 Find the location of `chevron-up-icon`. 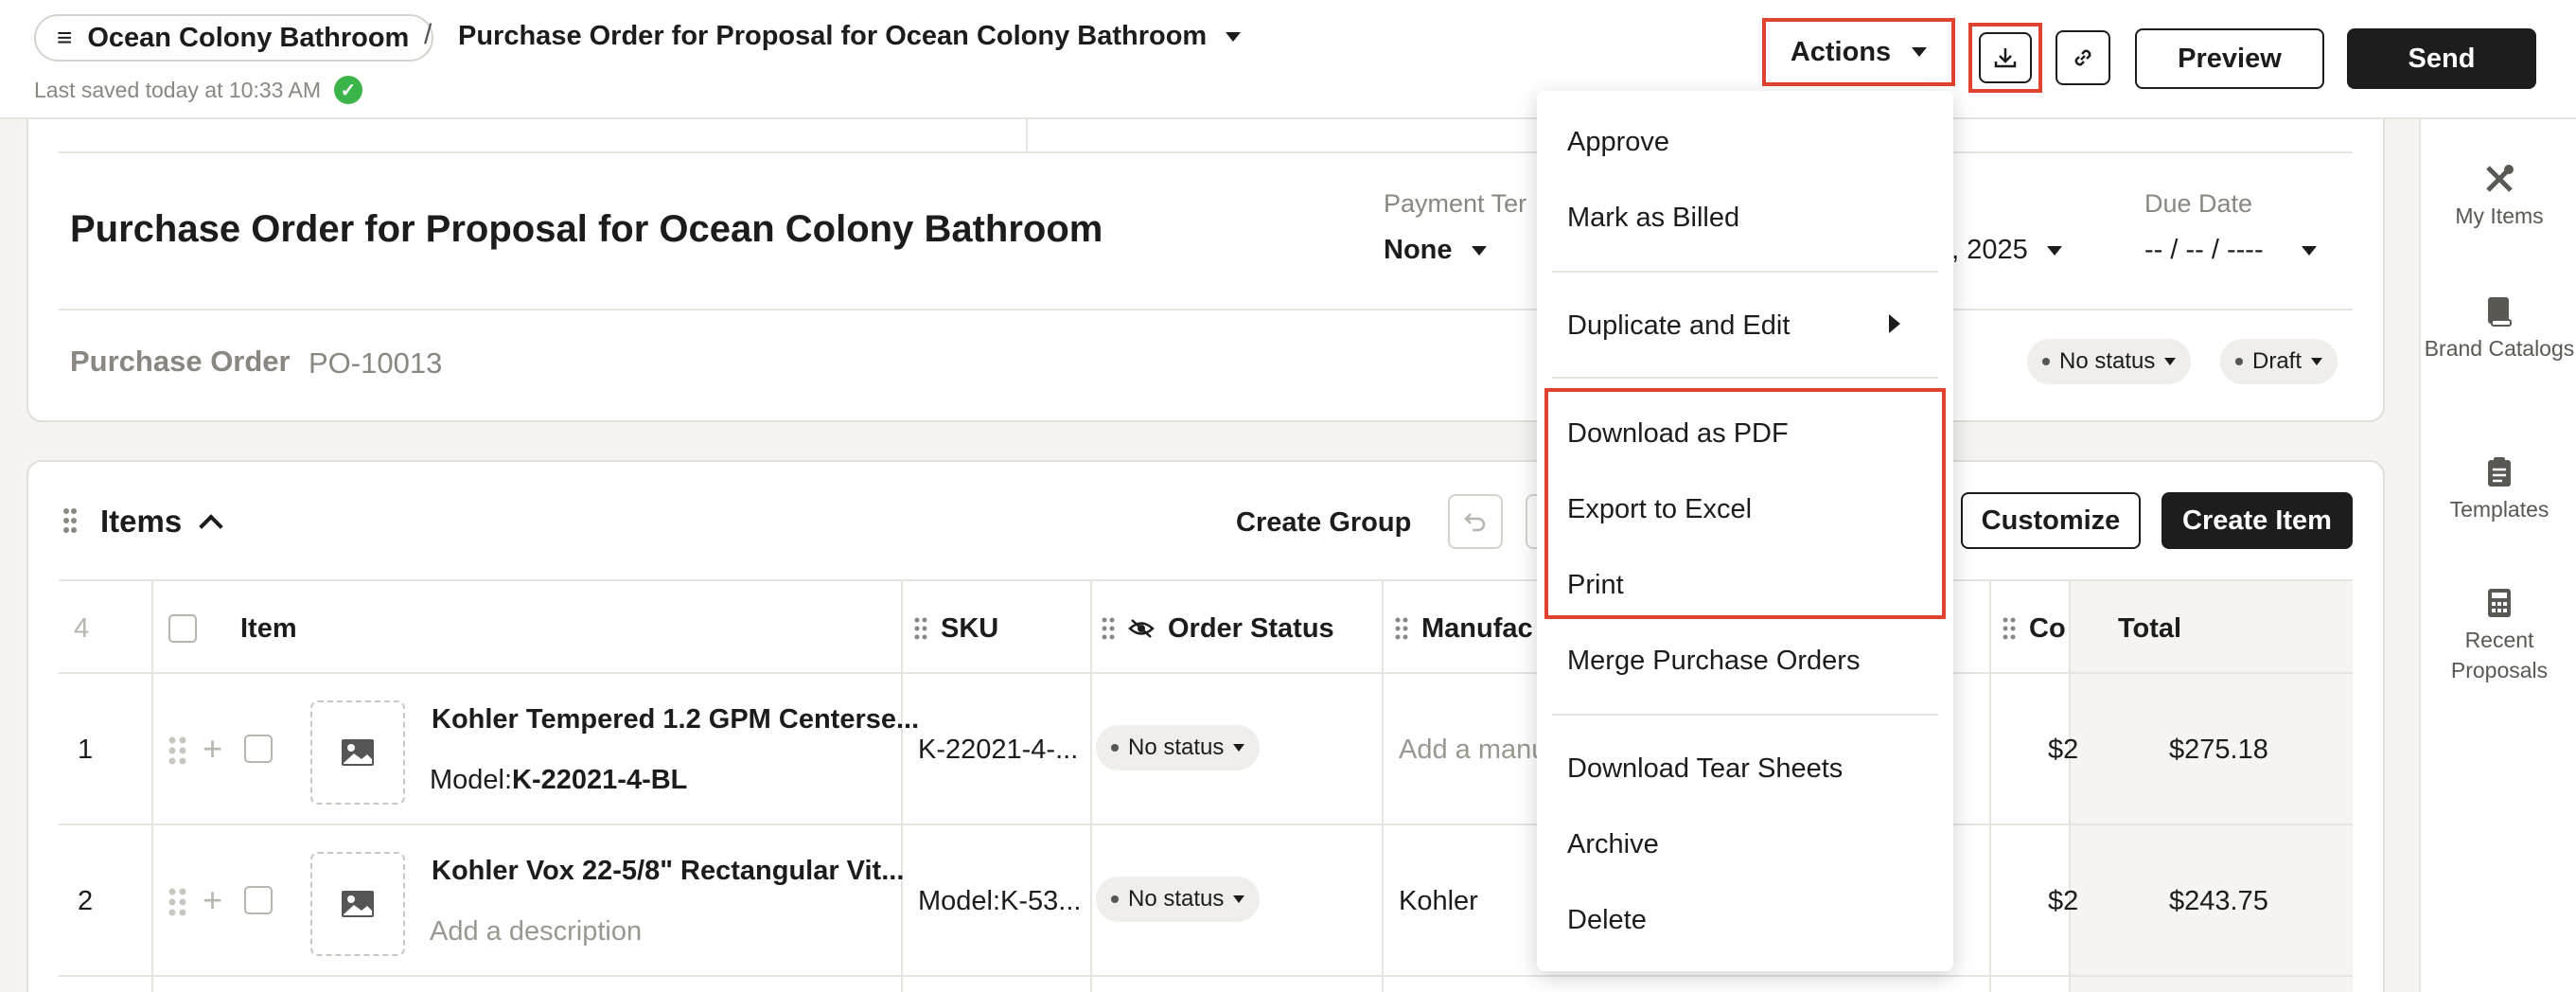

chevron-up-icon is located at coordinates (211, 526).